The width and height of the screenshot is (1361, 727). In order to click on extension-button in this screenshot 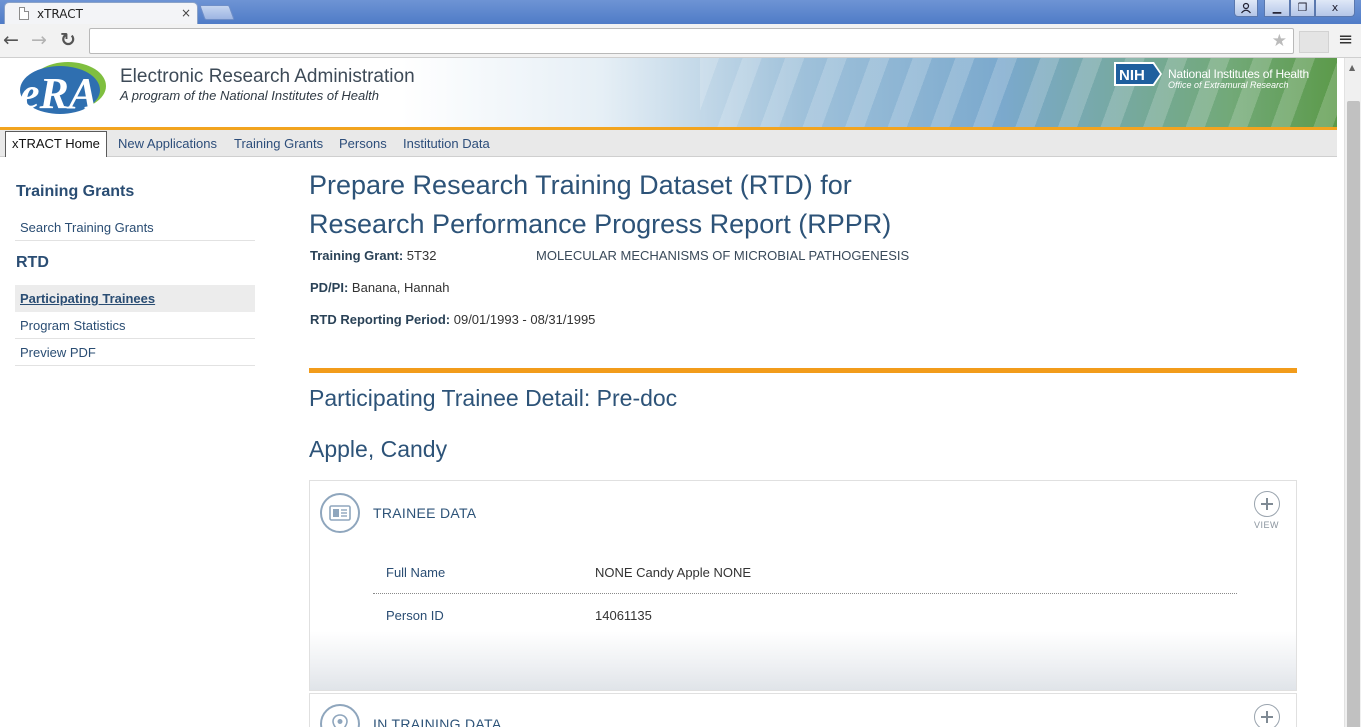, I will do `click(1314, 42)`.